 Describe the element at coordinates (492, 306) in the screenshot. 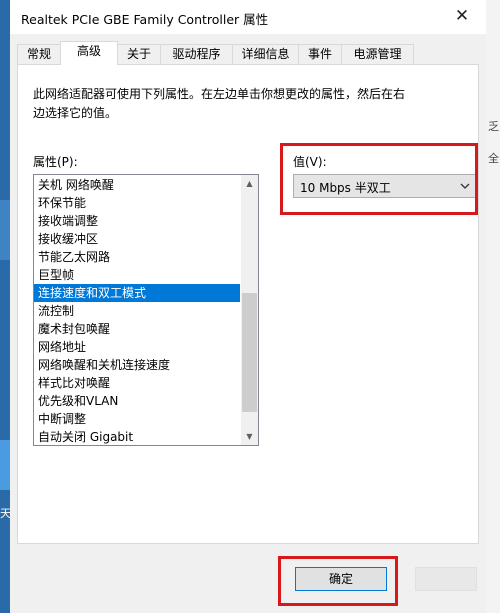

I see `background-window-right: 乏 全` at that location.